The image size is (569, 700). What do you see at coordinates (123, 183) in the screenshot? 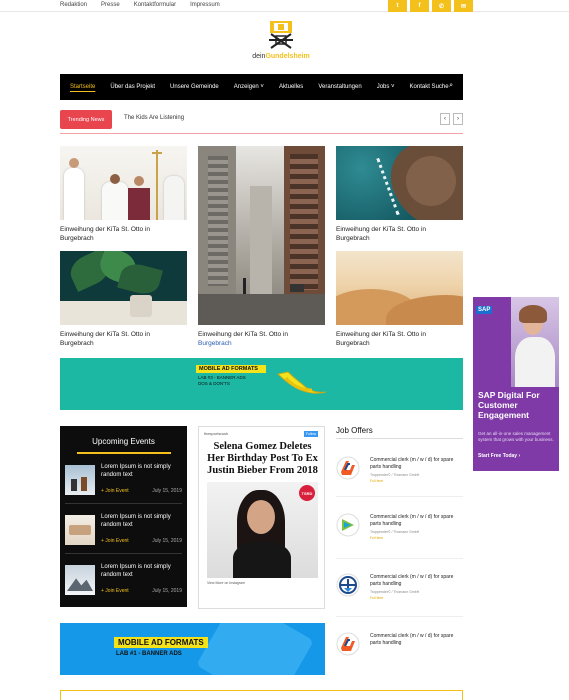
I see `news-image-ceremony` at bounding box center [123, 183].